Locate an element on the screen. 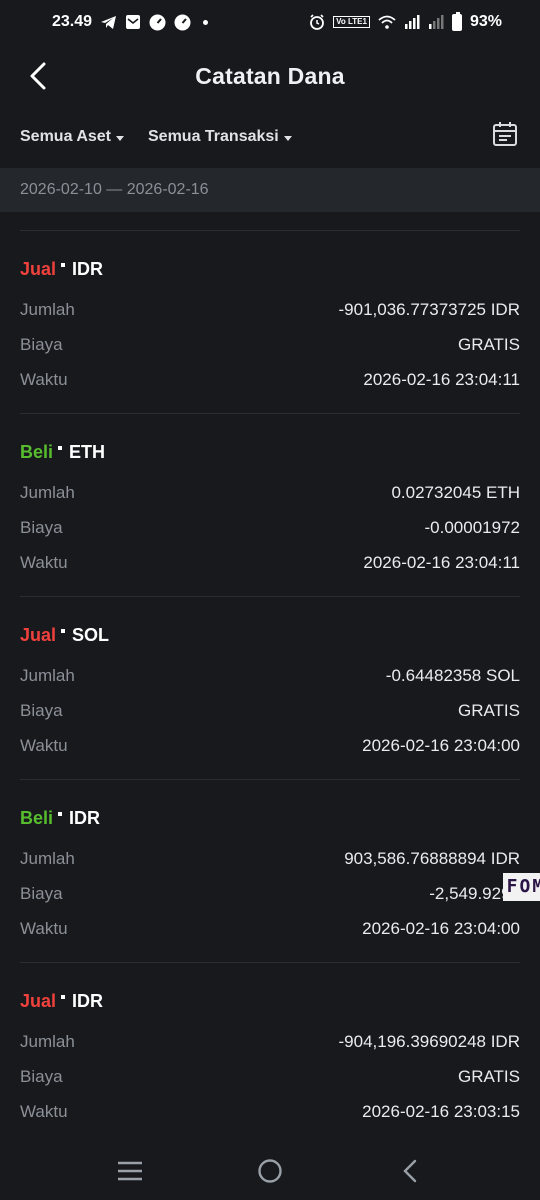  record-fee-row: Biaya -2,549.9296 is located at coordinates (270, 893).